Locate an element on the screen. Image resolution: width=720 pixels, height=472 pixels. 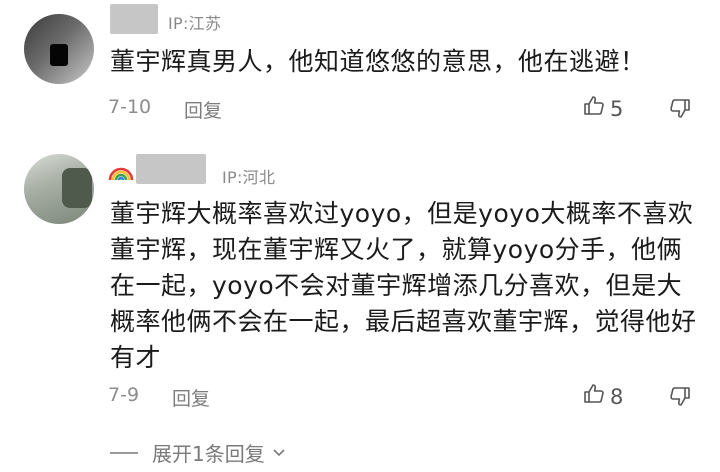
like-button: 5 is located at coordinates (602, 108).